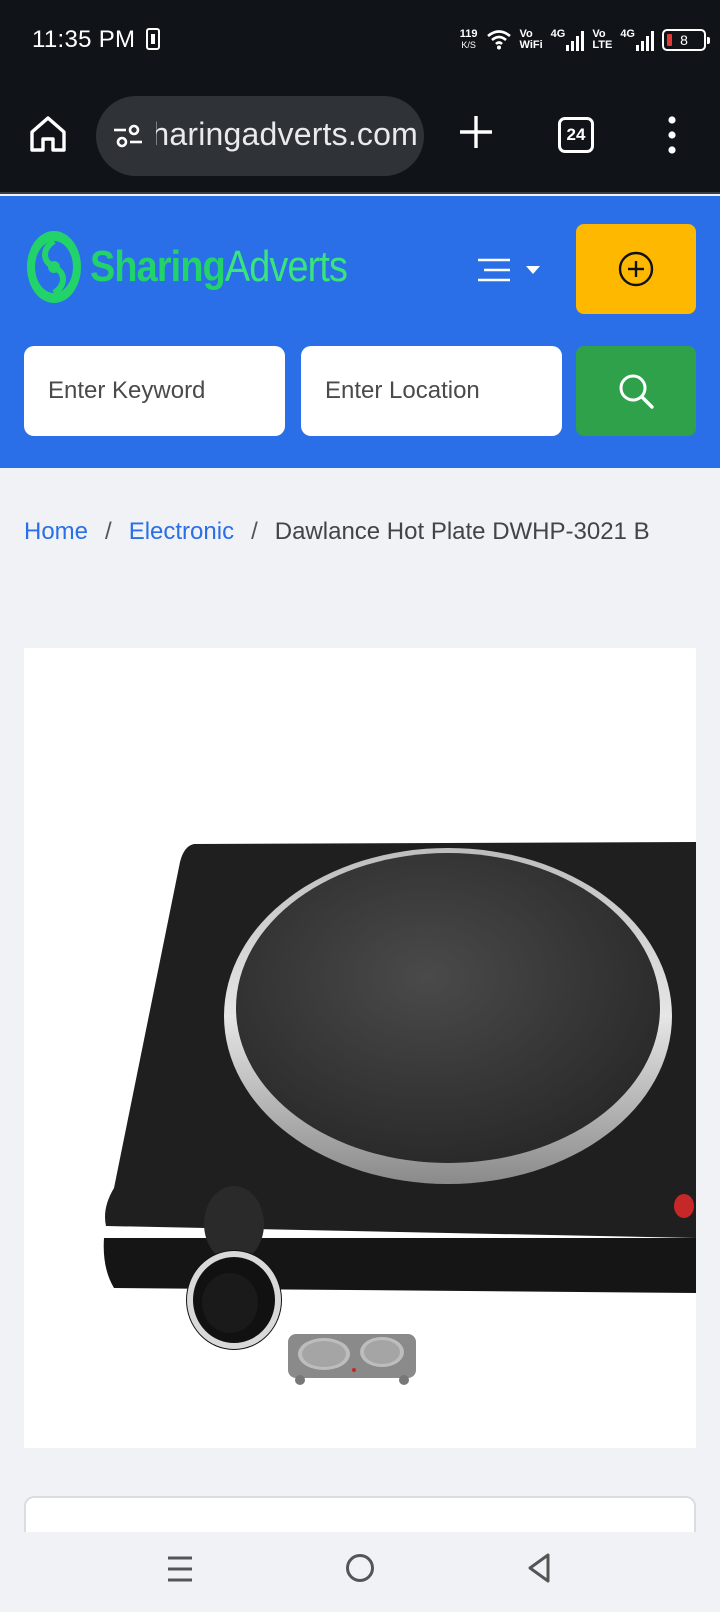  What do you see at coordinates (352, 1358) in the screenshot?
I see `product-thumbnail` at bounding box center [352, 1358].